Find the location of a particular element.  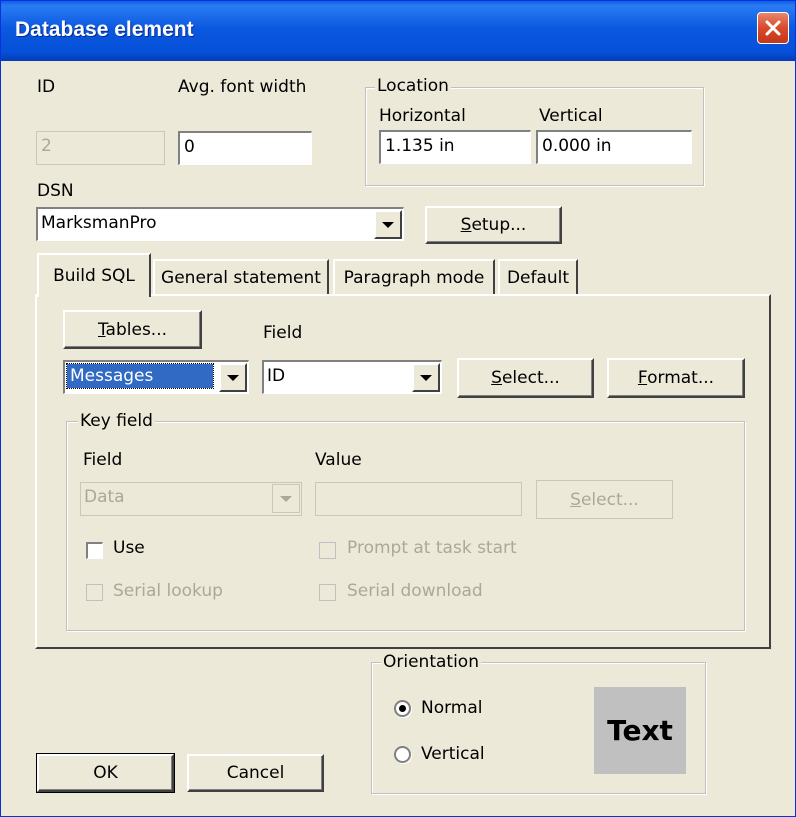

horizontal-label: Horizontal is located at coordinates (422, 116).